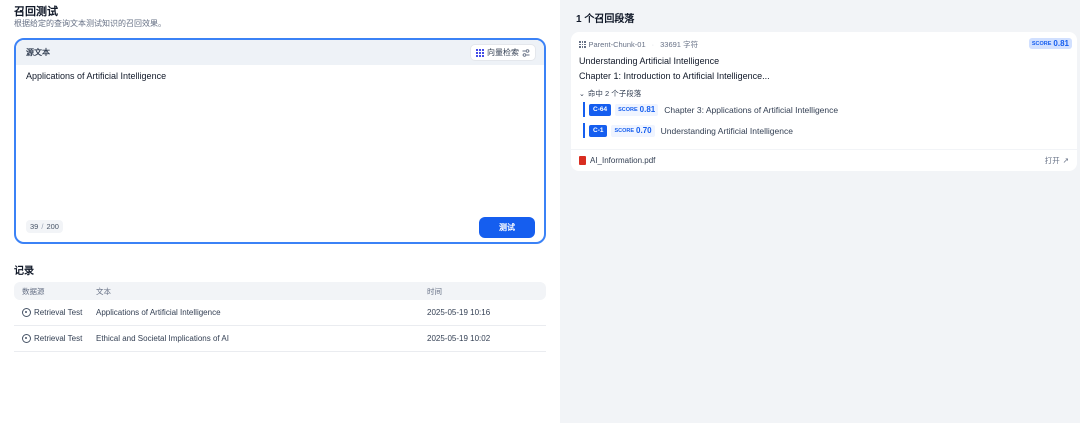 The width and height of the screenshot is (1080, 423). Describe the element at coordinates (623, 160) in the screenshot. I see `file-name: AI_Information.pdf` at that location.